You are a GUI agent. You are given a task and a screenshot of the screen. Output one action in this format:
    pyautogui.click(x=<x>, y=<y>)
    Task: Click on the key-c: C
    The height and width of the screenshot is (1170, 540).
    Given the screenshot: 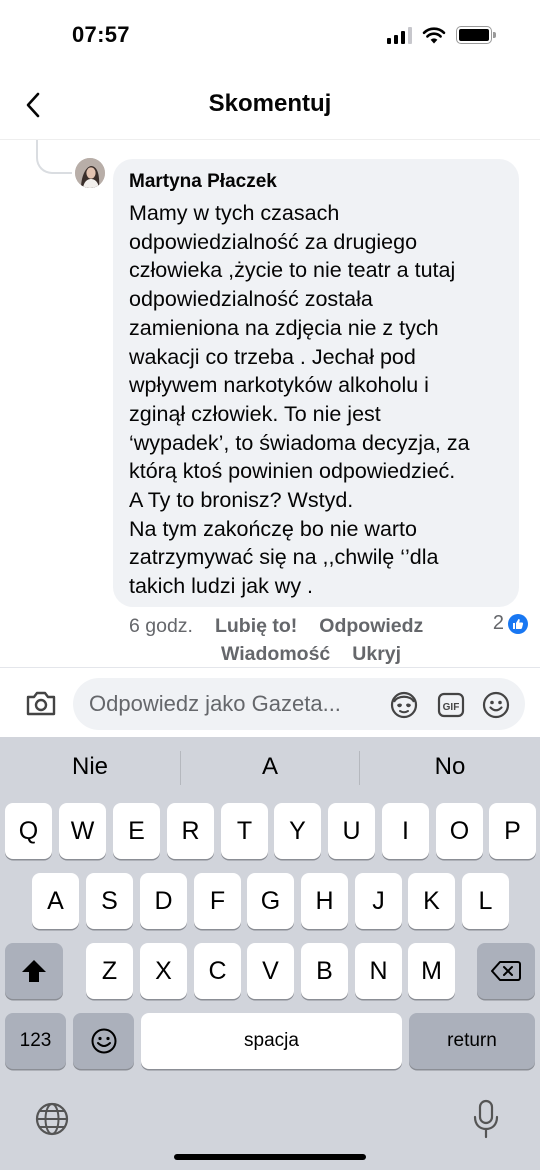 What is the action you would take?
    pyautogui.click(x=217, y=971)
    